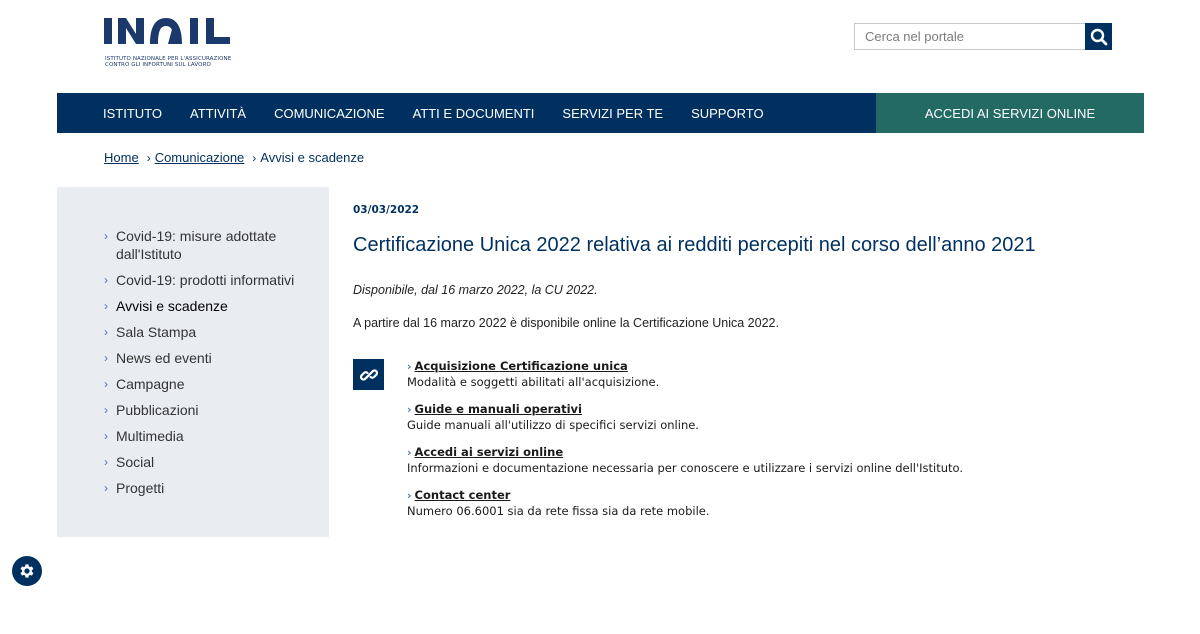 Image resolution: width=1200 pixels, height=634 pixels. I want to click on link-contact-center: Contact center, so click(463, 495).